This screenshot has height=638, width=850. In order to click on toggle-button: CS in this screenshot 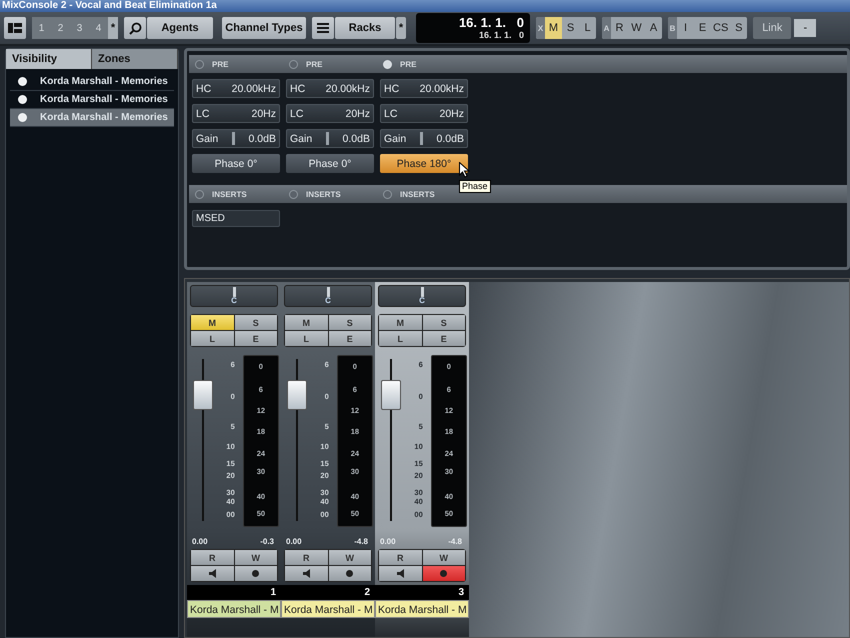, I will do `click(720, 28)`.